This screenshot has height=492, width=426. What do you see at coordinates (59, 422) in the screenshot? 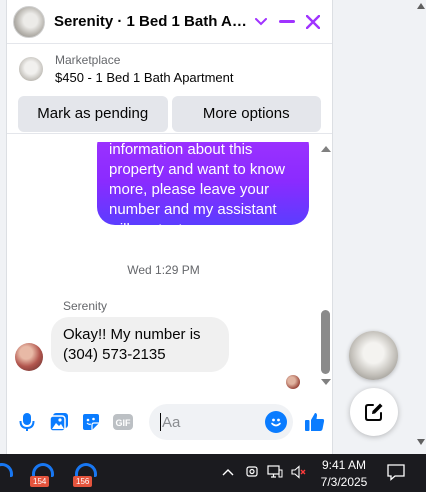
I see `image-icon` at bounding box center [59, 422].